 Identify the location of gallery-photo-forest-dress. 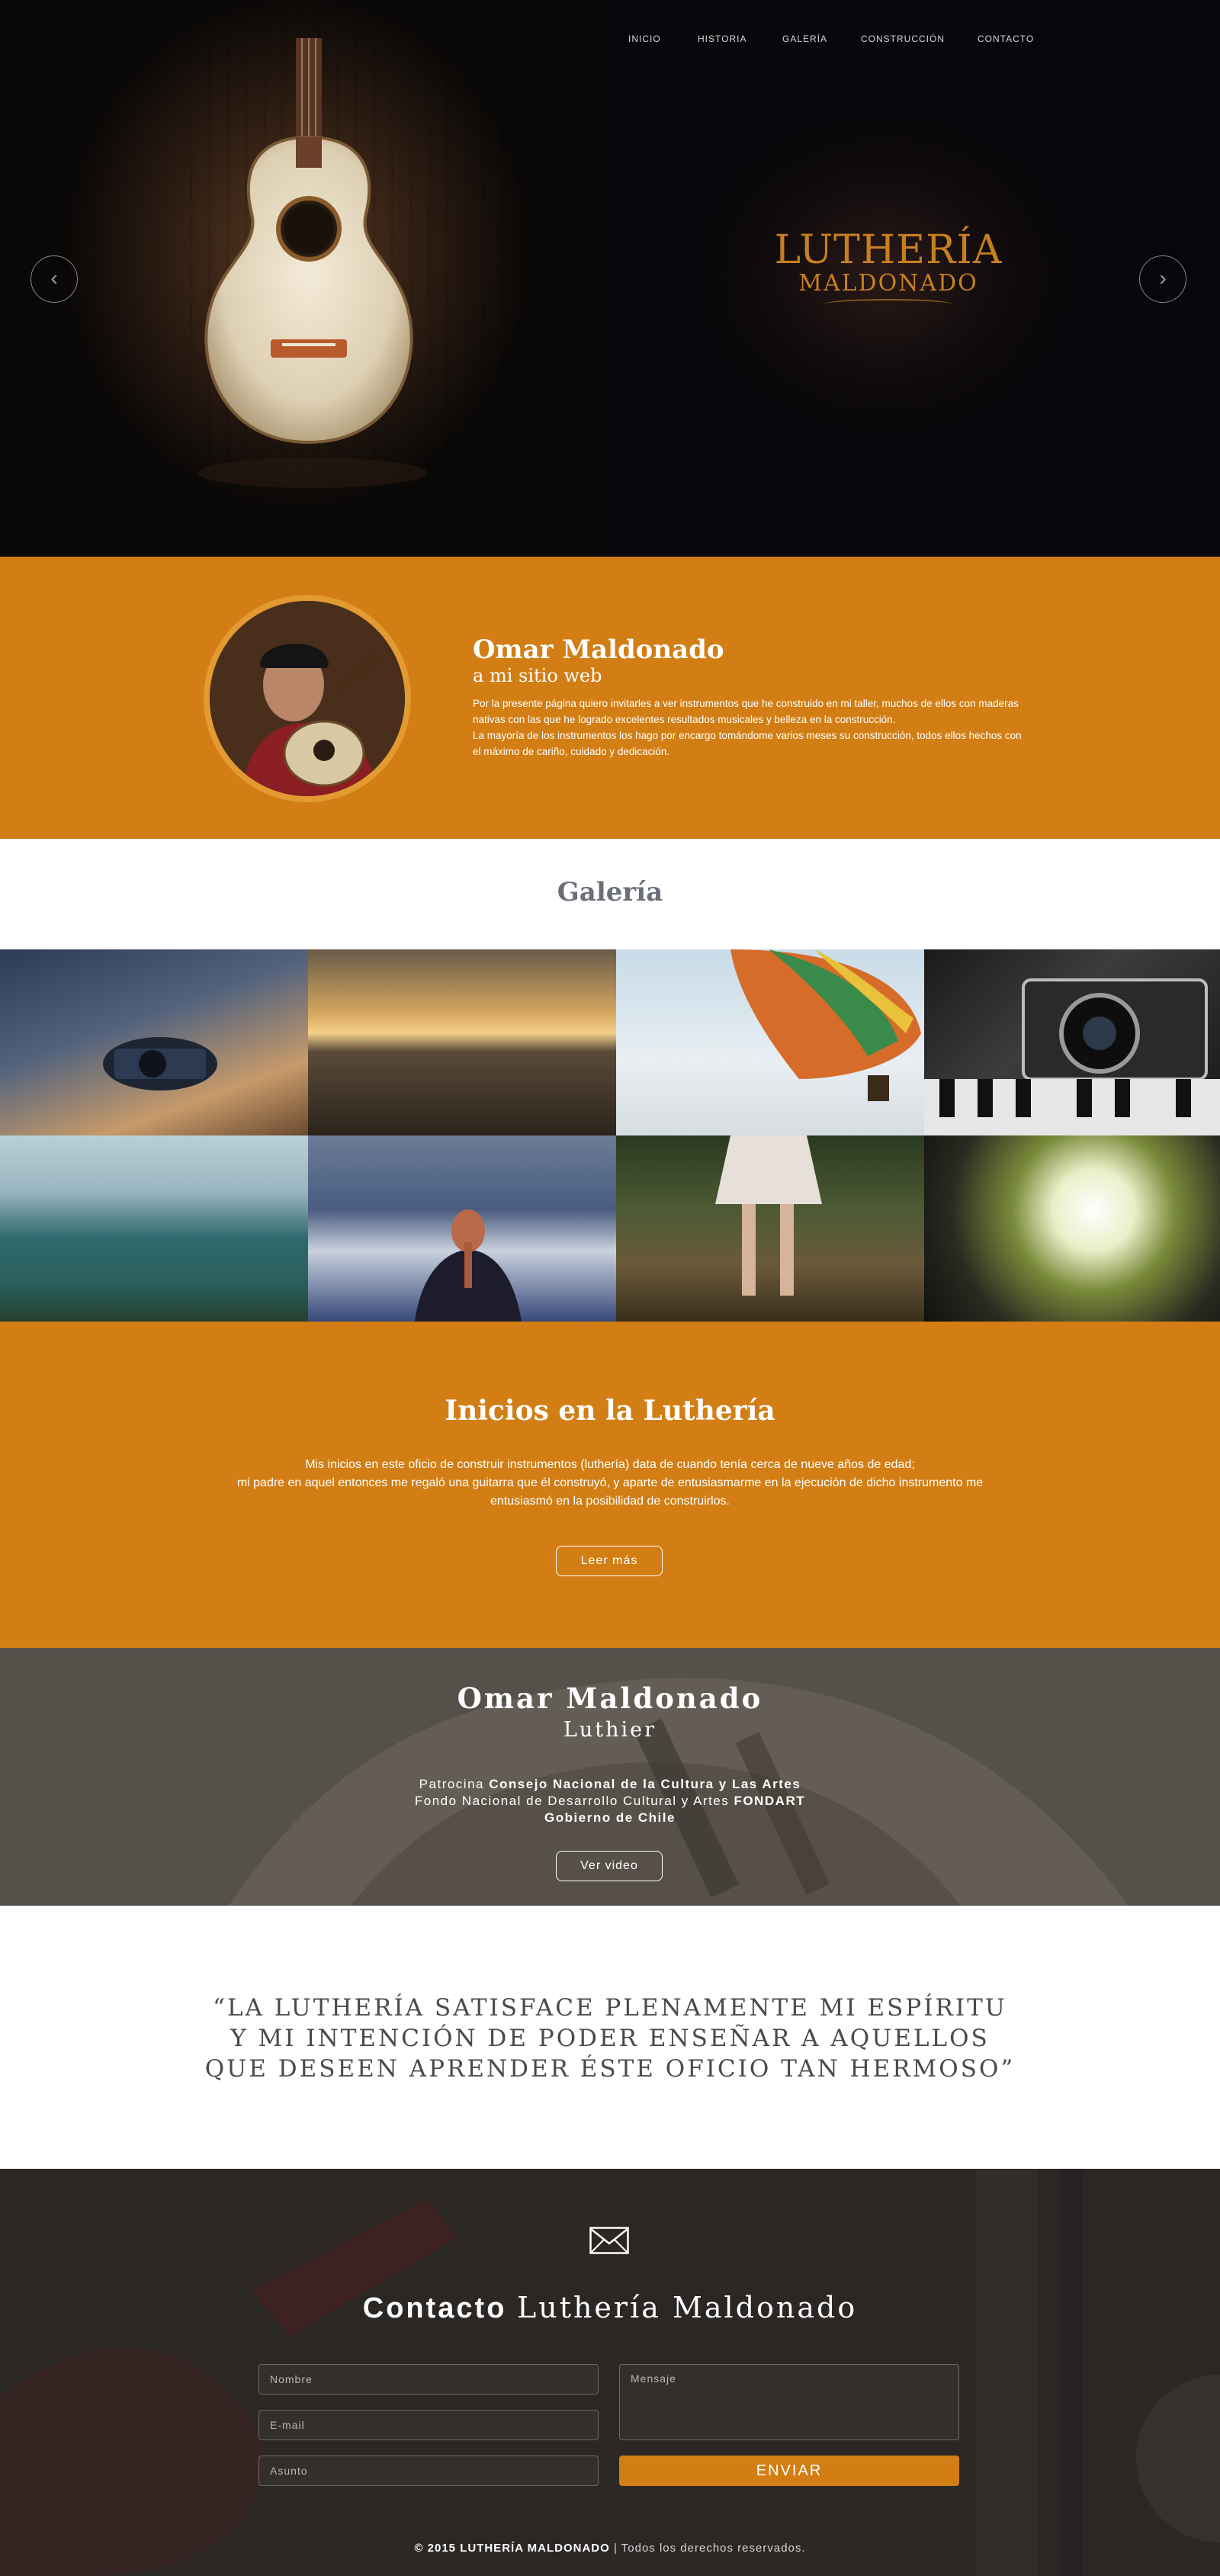
(770, 1228).